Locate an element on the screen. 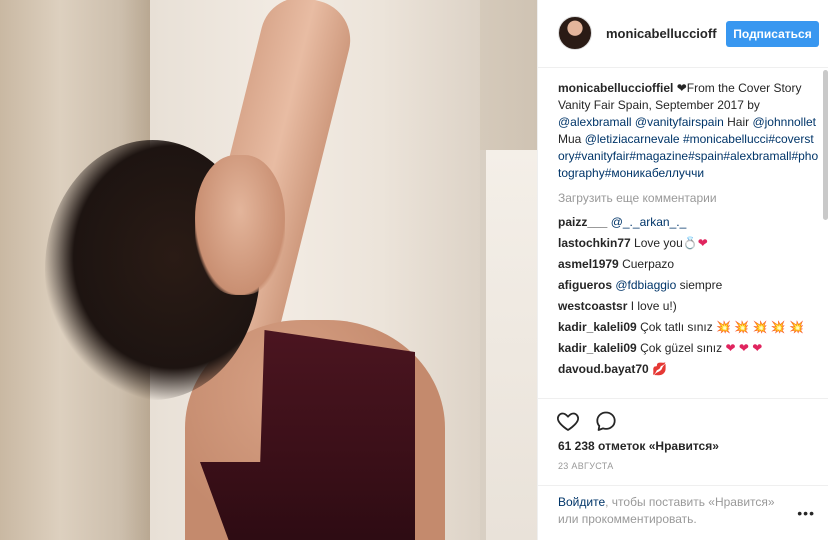 This screenshot has height=540, width=828. comment-author: lastochkin77 is located at coordinates (594, 243).